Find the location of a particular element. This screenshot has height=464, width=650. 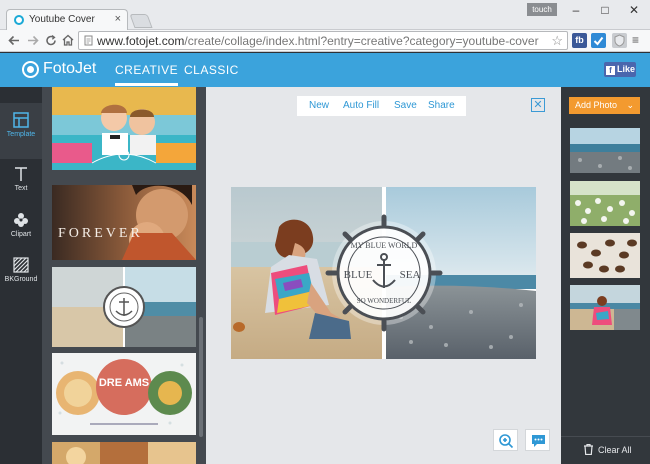

zoom-button is located at coordinates (505, 440).